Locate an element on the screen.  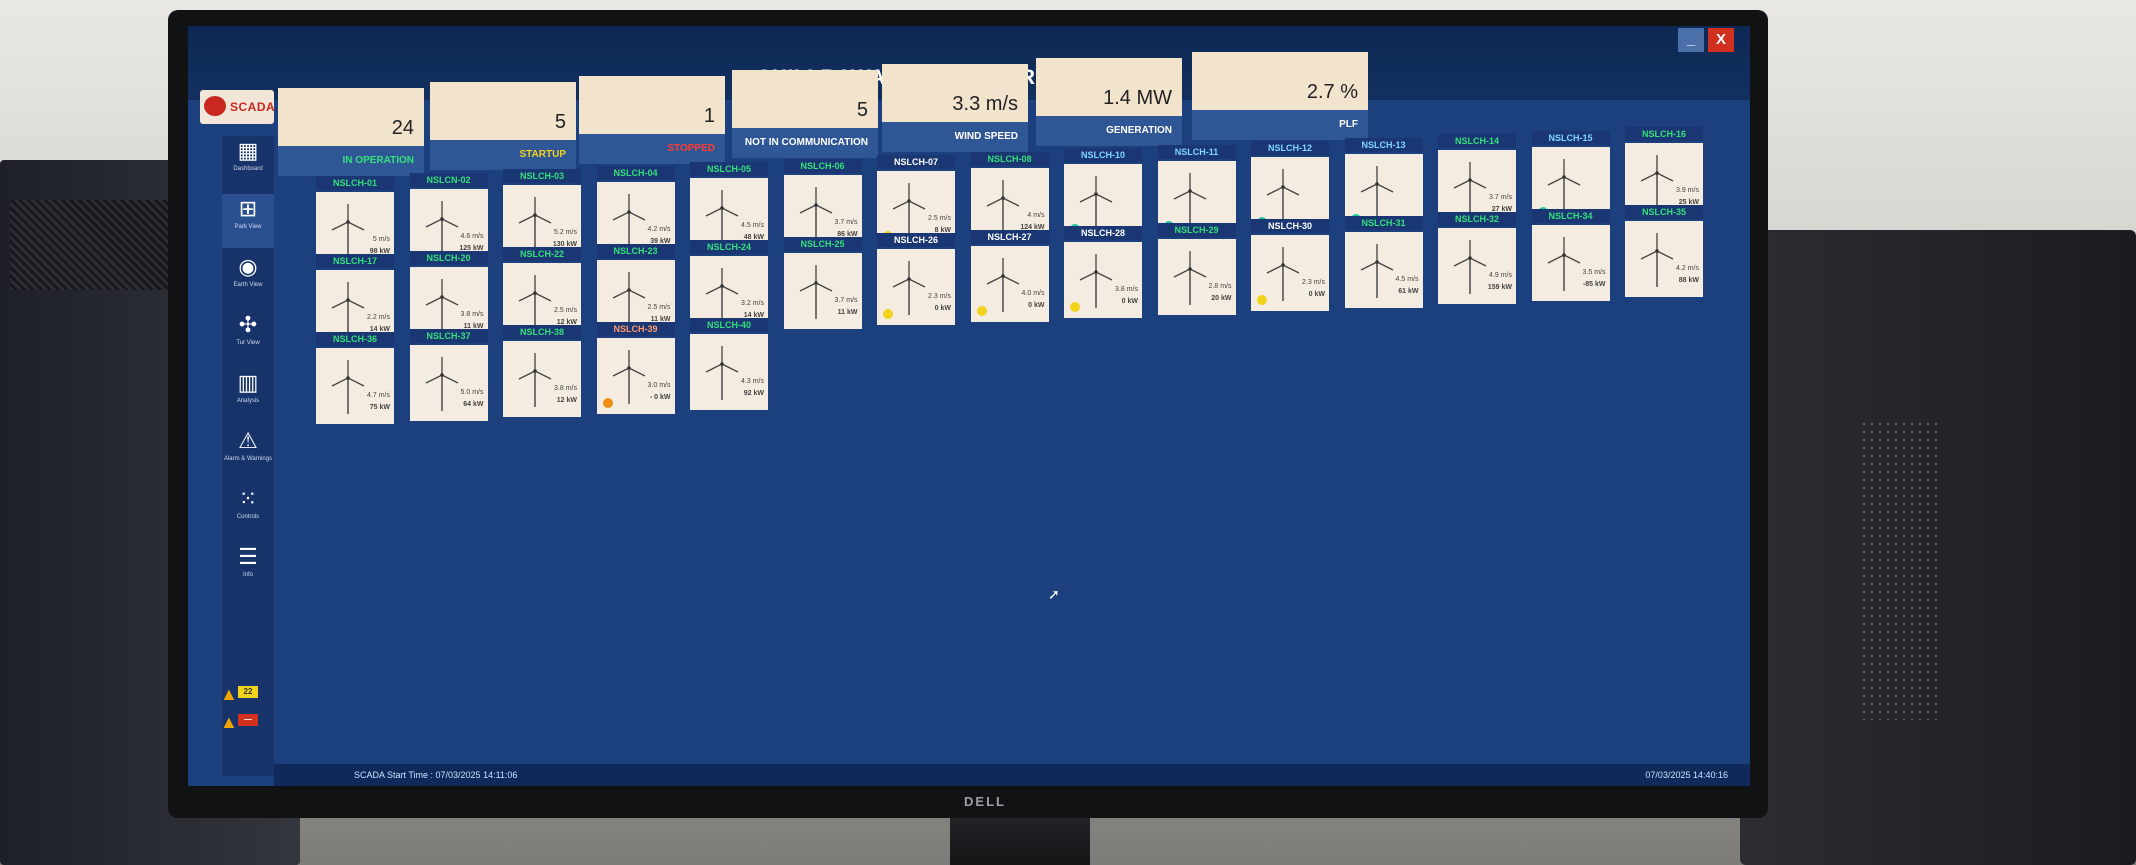
scada-start-time: SCADA Start Time : 07/03/2025 14:11:06 is located at coordinates (436, 775).